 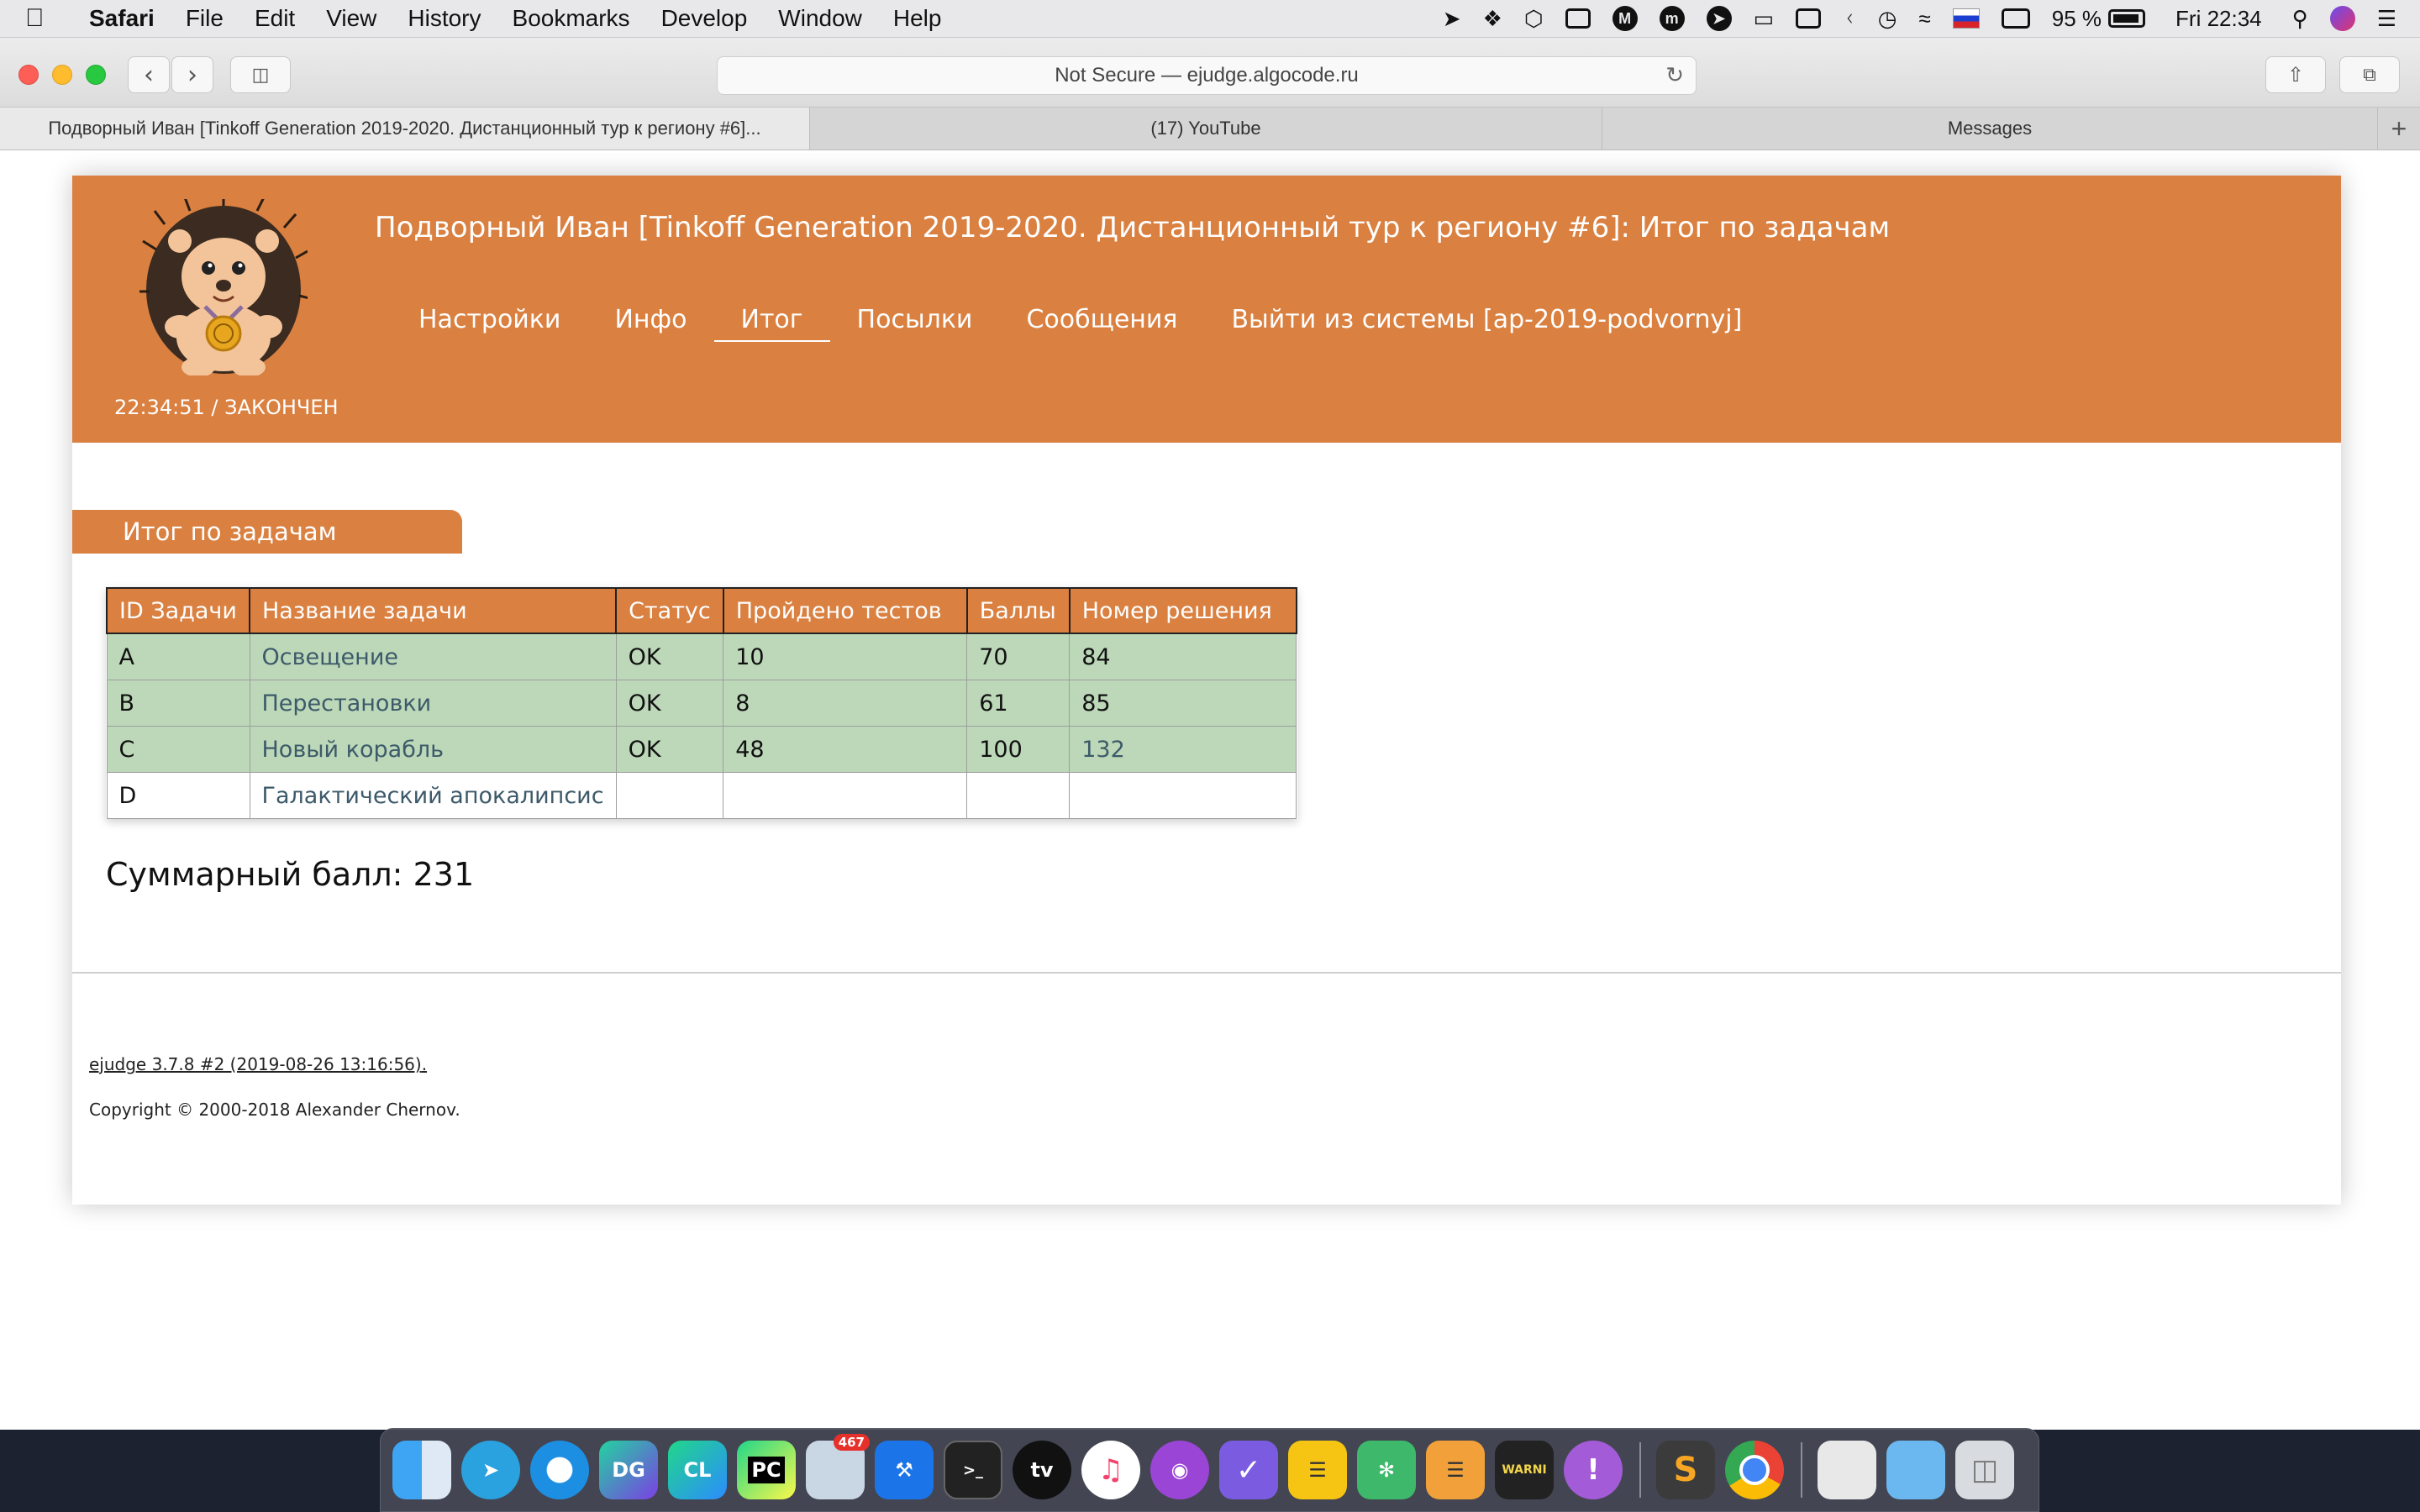 I want to click on window-icon, so click(x=1809, y=18).